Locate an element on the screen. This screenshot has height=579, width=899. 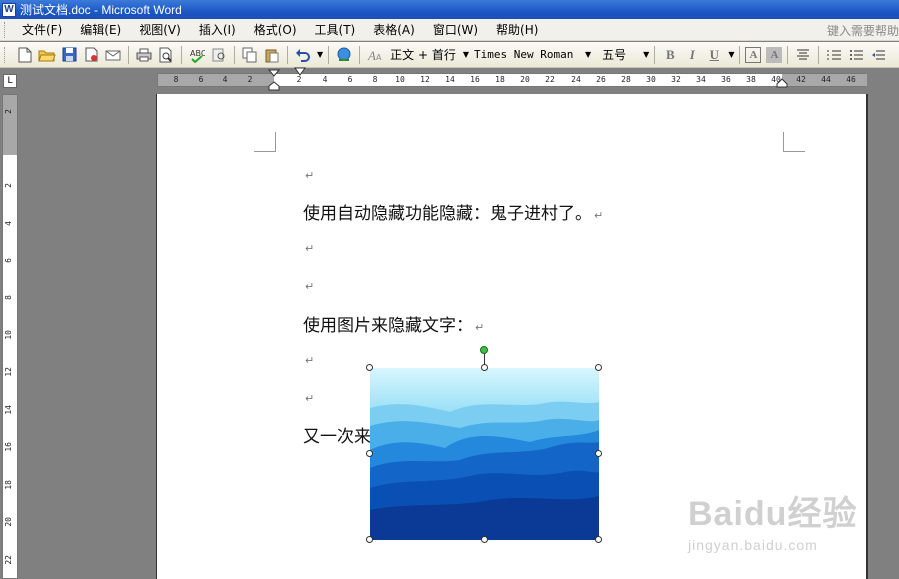
menu-edit: 编辑(E) is located at coordinates (100, 30).